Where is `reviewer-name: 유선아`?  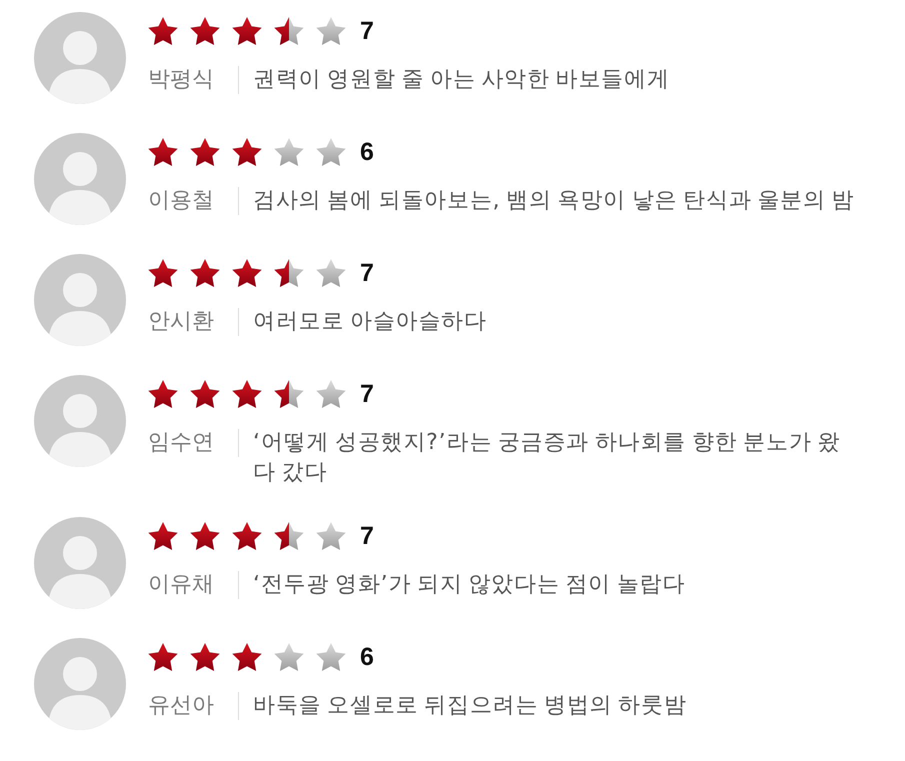 reviewer-name: 유선아 is located at coordinates (181, 706).